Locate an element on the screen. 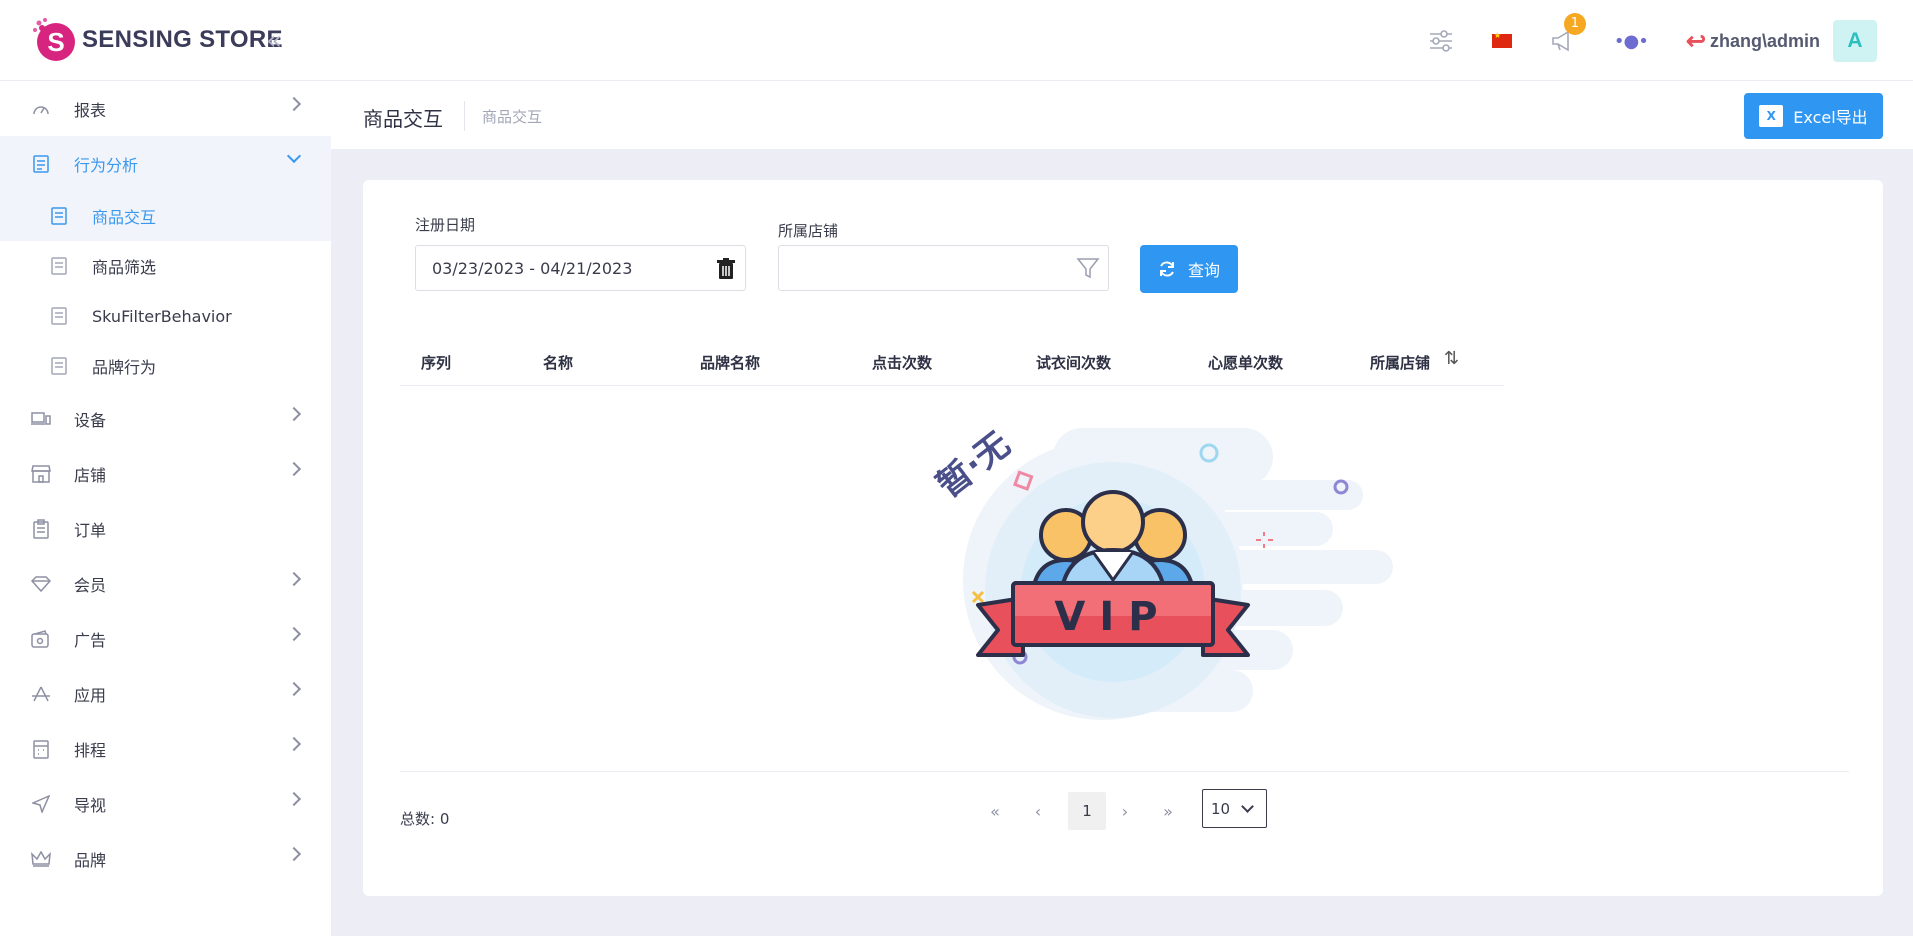 The height and width of the screenshot is (936, 1913). table-header: 序列 名称 品牌名称 点击次数 试衣间次数 心愿单次数 所属店铺 ⇅ is located at coordinates (952, 363).